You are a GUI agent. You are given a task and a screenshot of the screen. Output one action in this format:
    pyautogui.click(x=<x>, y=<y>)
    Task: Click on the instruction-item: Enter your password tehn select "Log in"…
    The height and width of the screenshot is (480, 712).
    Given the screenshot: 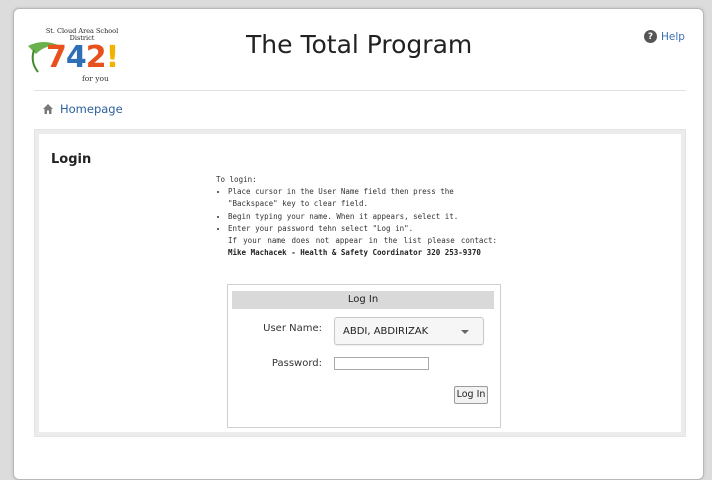 What is the action you would take?
    pyautogui.click(x=362, y=229)
    